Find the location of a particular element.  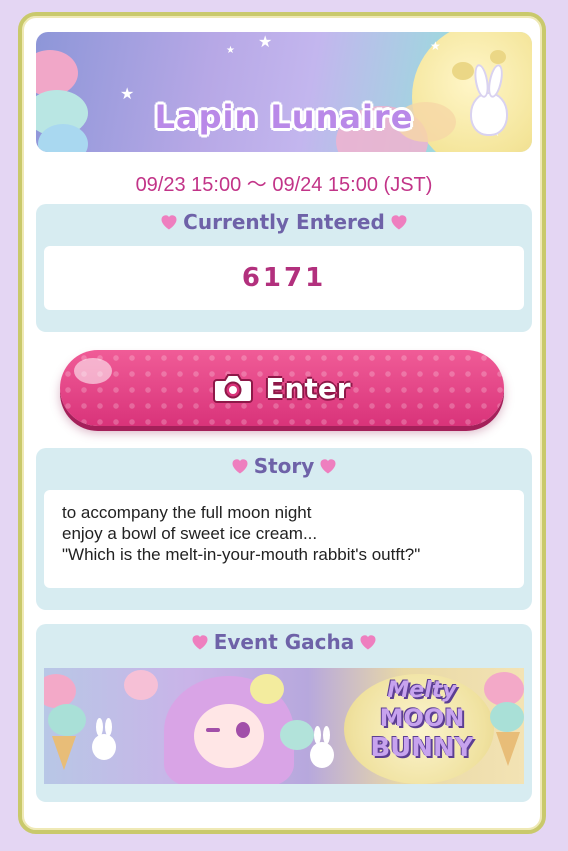

camera-icon is located at coordinates (233, 388).